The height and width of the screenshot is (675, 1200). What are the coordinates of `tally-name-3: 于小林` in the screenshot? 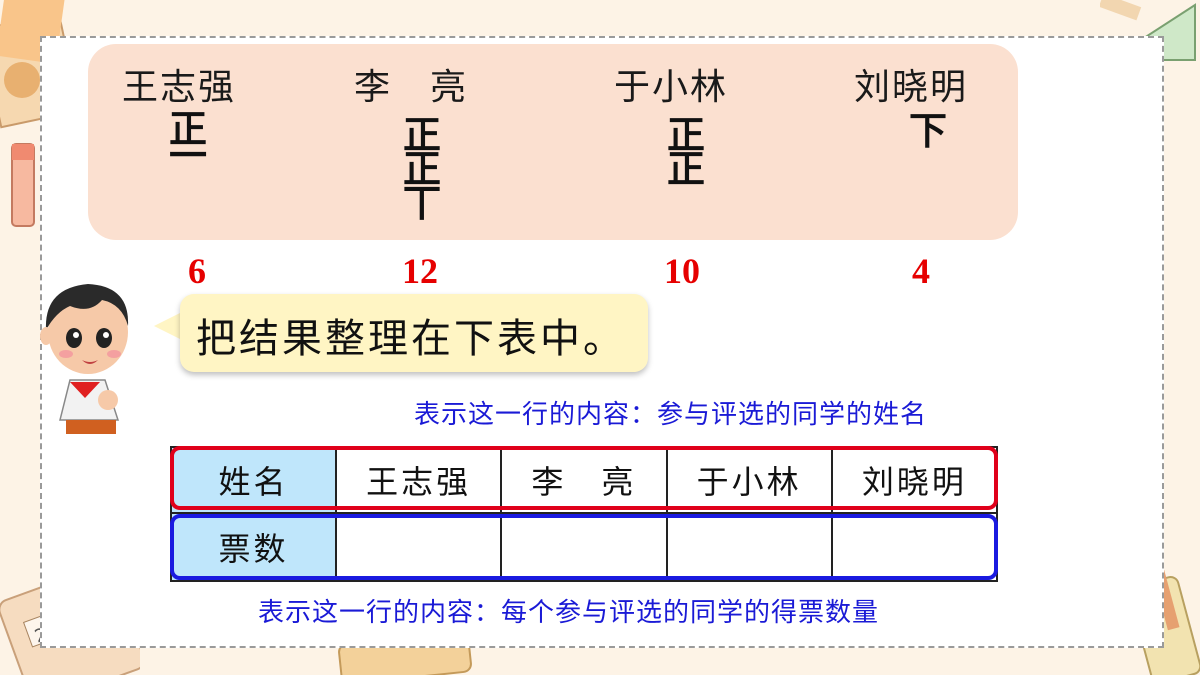 It's located at (671, 87).